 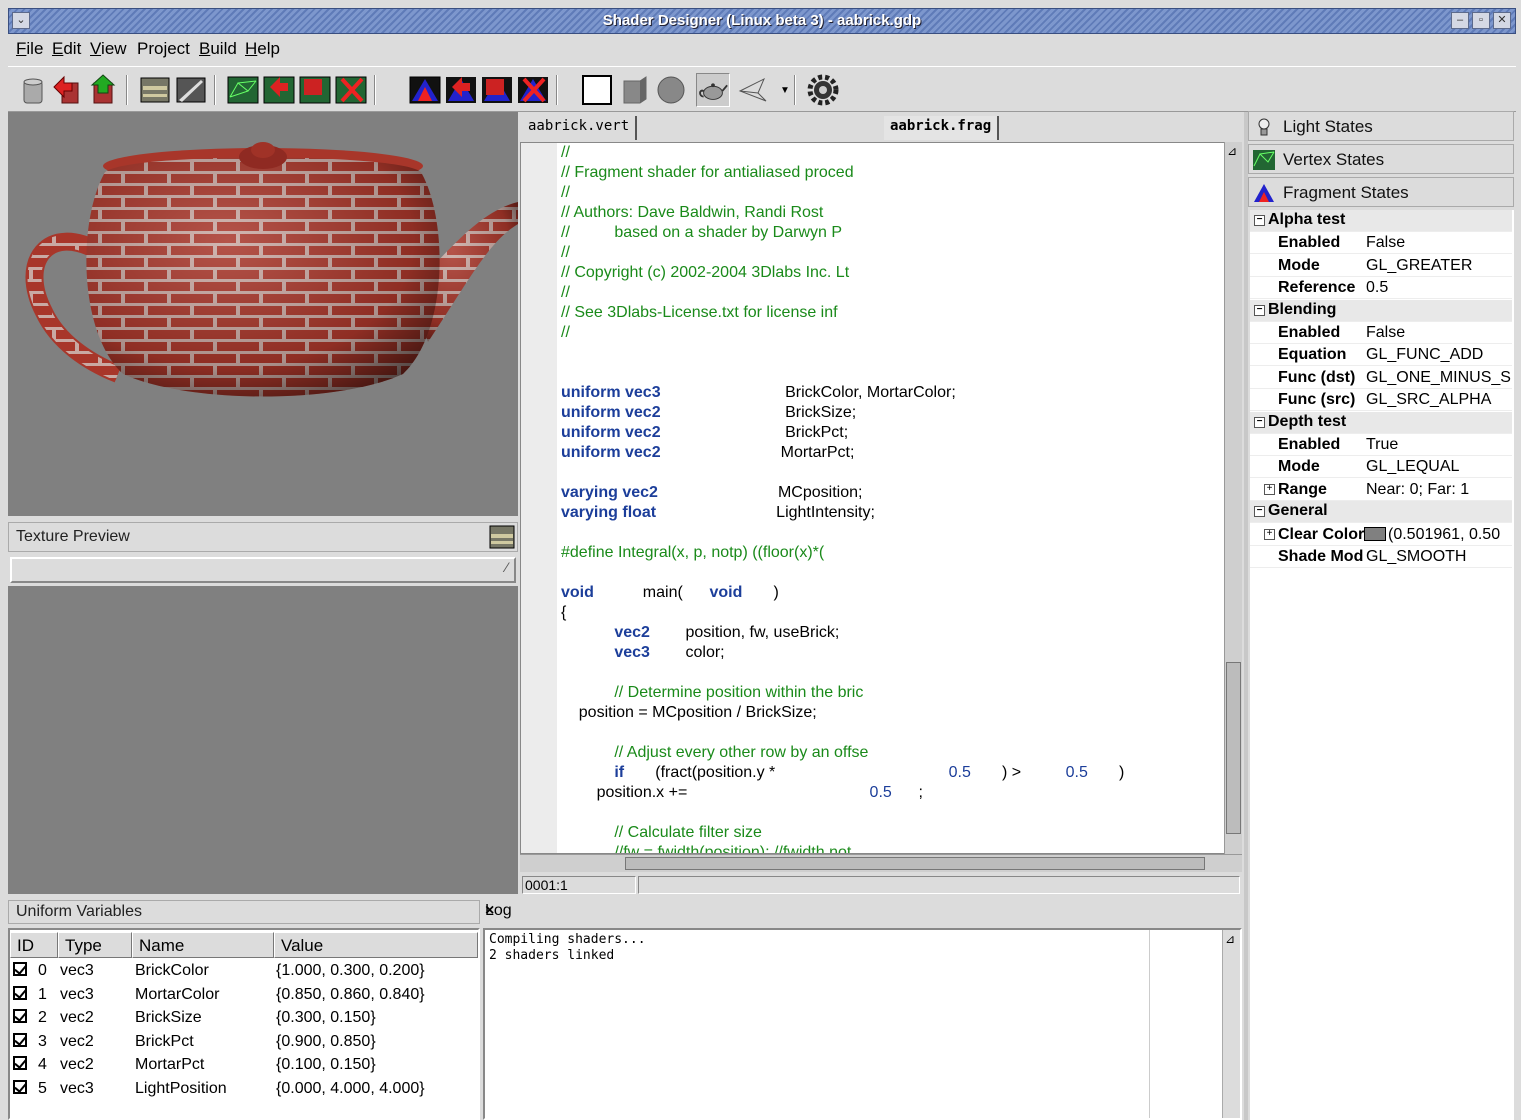 What do you see at coordinates (1439, 400) in the screenshot?
I see `property-value: GL_SRC_ALPHA` at bounding box center [1439, 400].